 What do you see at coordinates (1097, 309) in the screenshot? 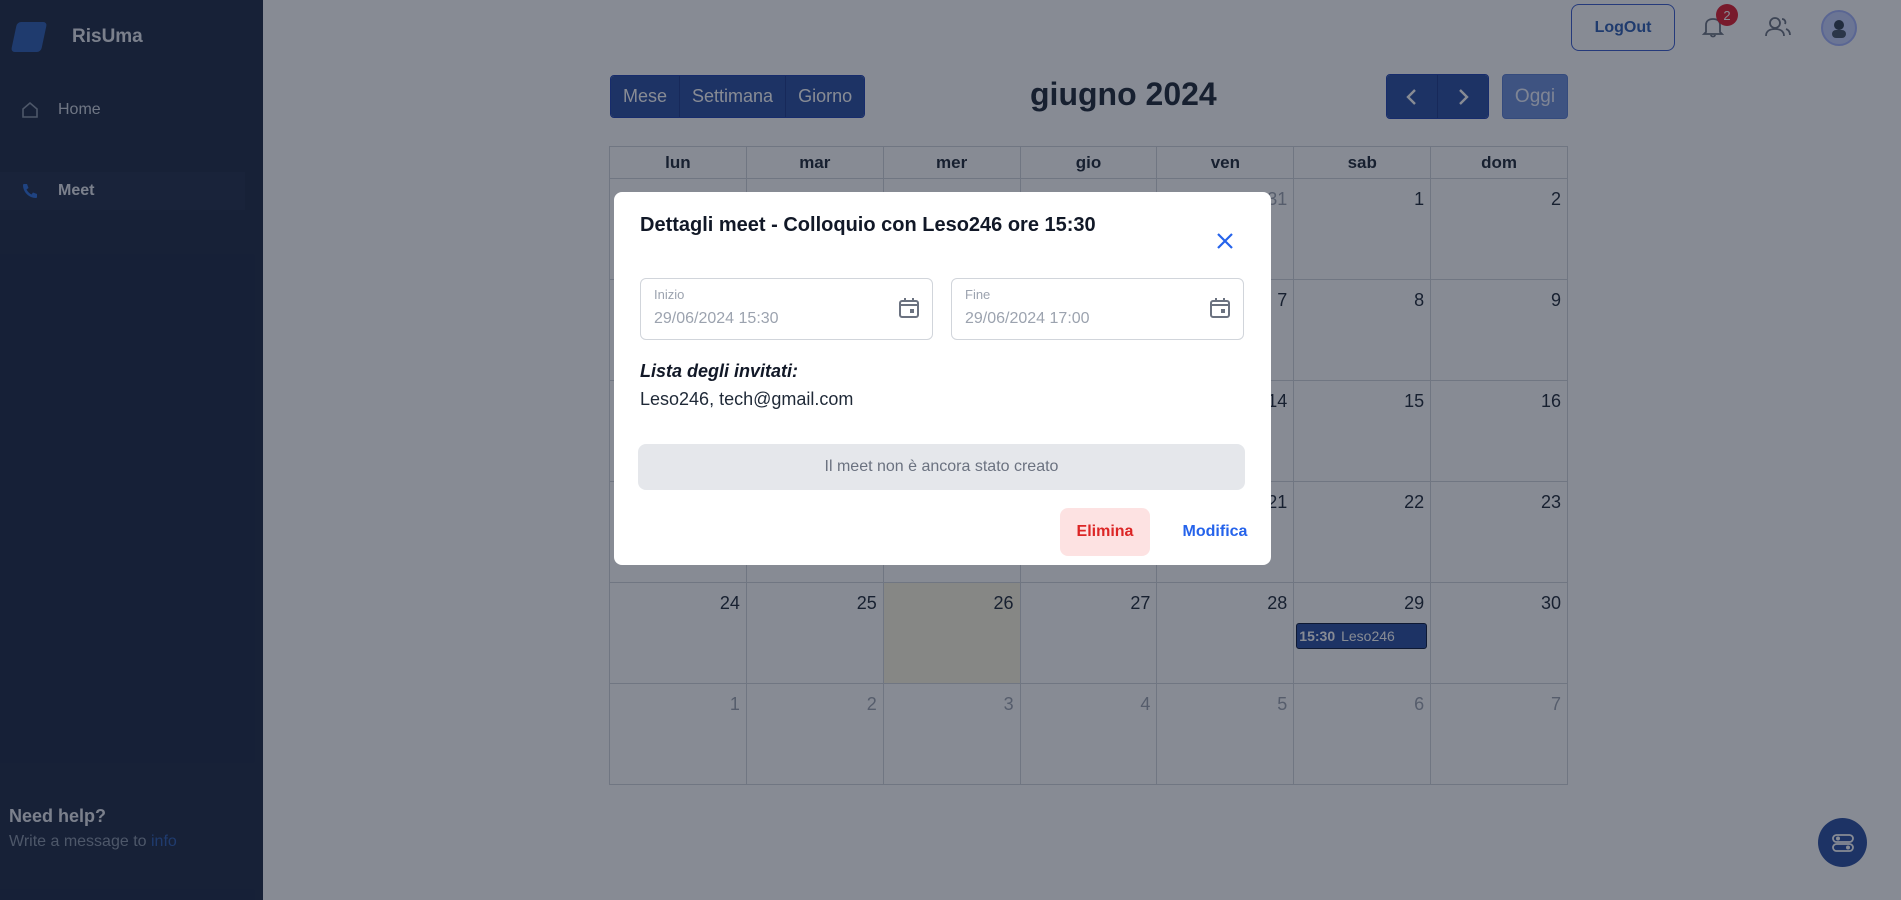
I see `end-datetime-field: Fine 29/06/2024 17:00` at bounding box center [1097, 309].